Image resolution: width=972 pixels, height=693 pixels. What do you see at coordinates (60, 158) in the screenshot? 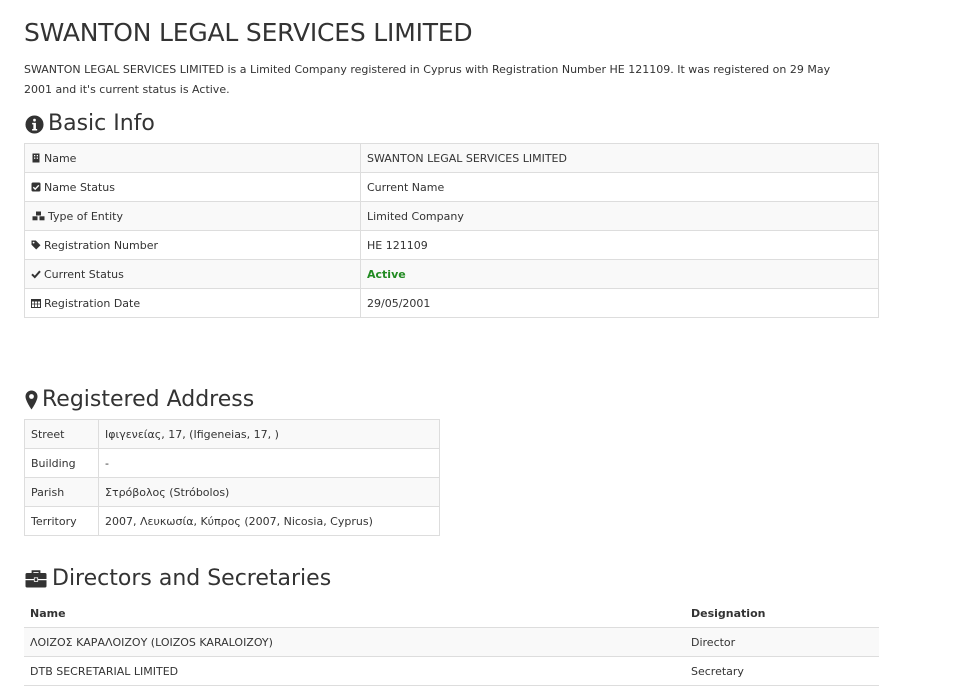
I see `row-label: Name` at bounding box center [60, 158].